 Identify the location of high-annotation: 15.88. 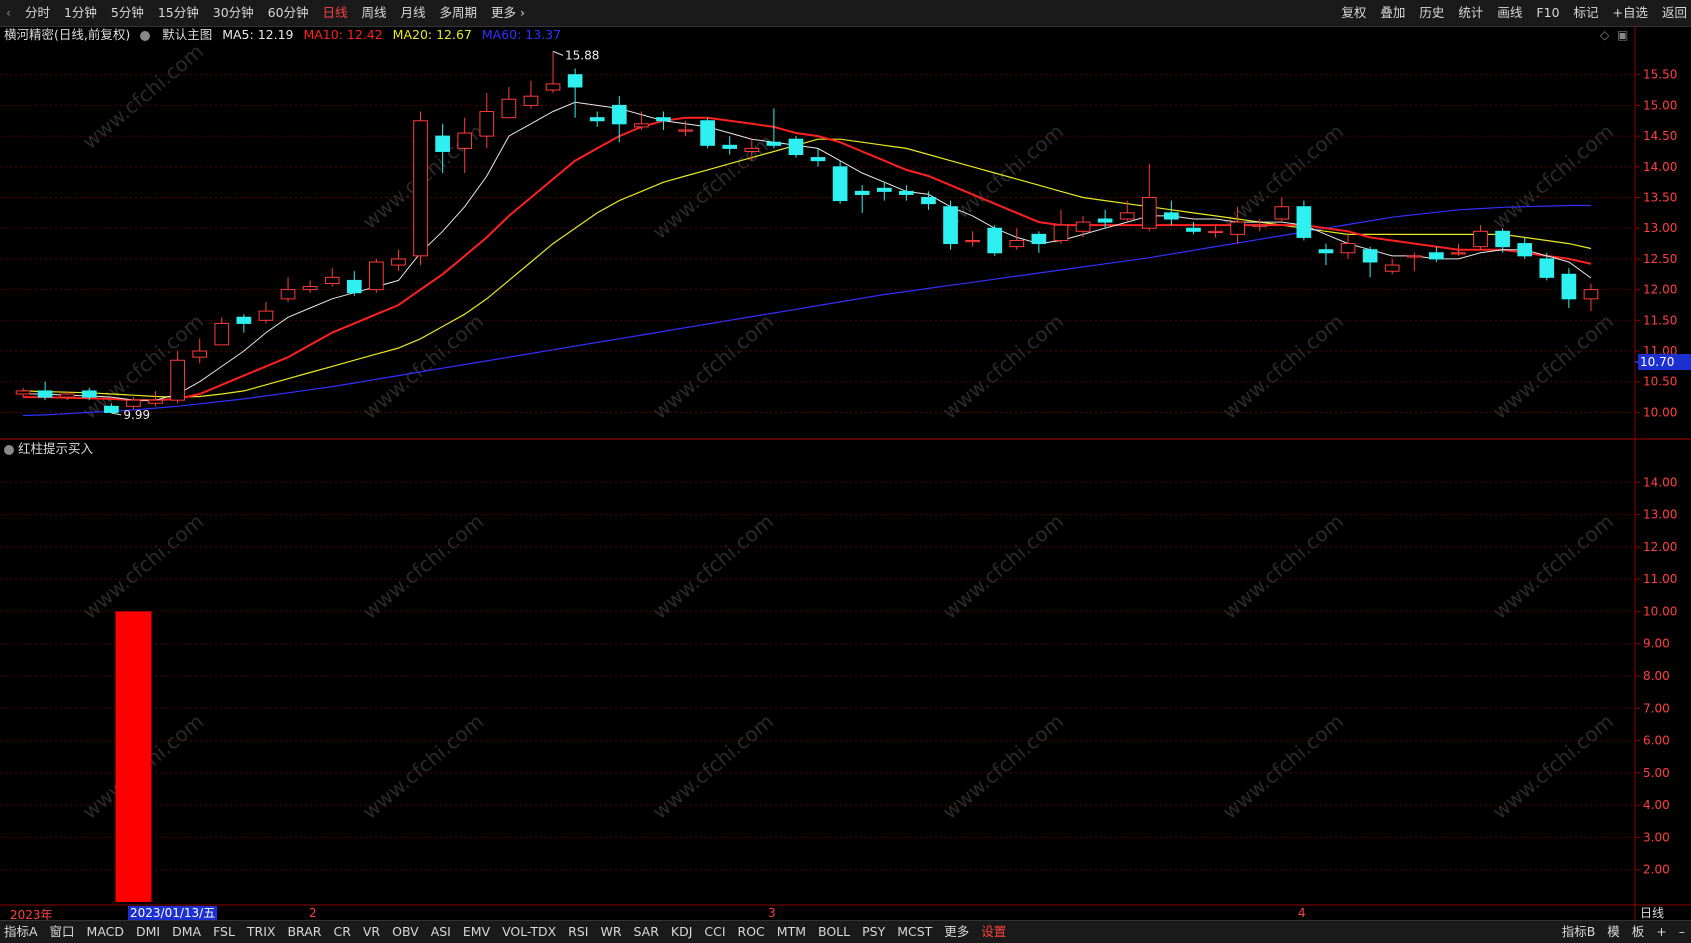
(582, 55).